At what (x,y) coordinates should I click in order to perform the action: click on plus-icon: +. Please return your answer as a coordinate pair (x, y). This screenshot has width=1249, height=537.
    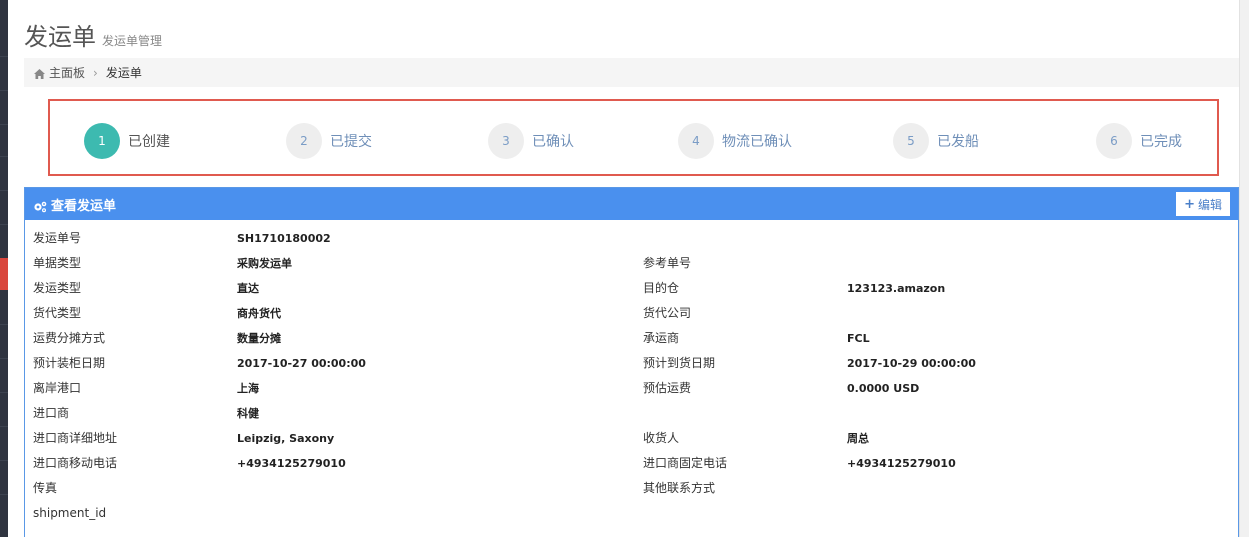
    Looking at the image, I should click on (1189, 204).